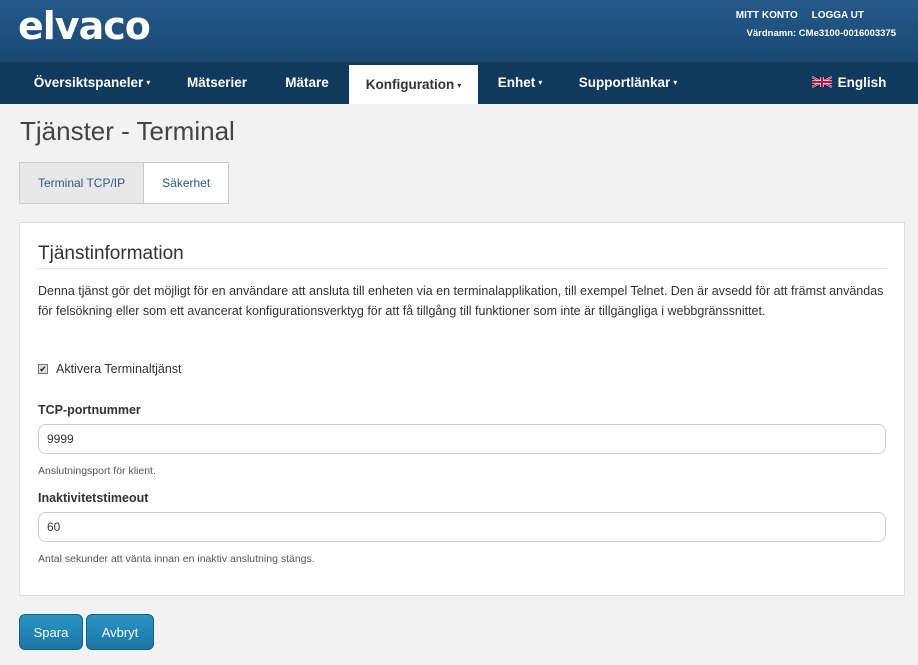 This screenshot has height=665, width=918. I want to click on divider, so click(462, 268).